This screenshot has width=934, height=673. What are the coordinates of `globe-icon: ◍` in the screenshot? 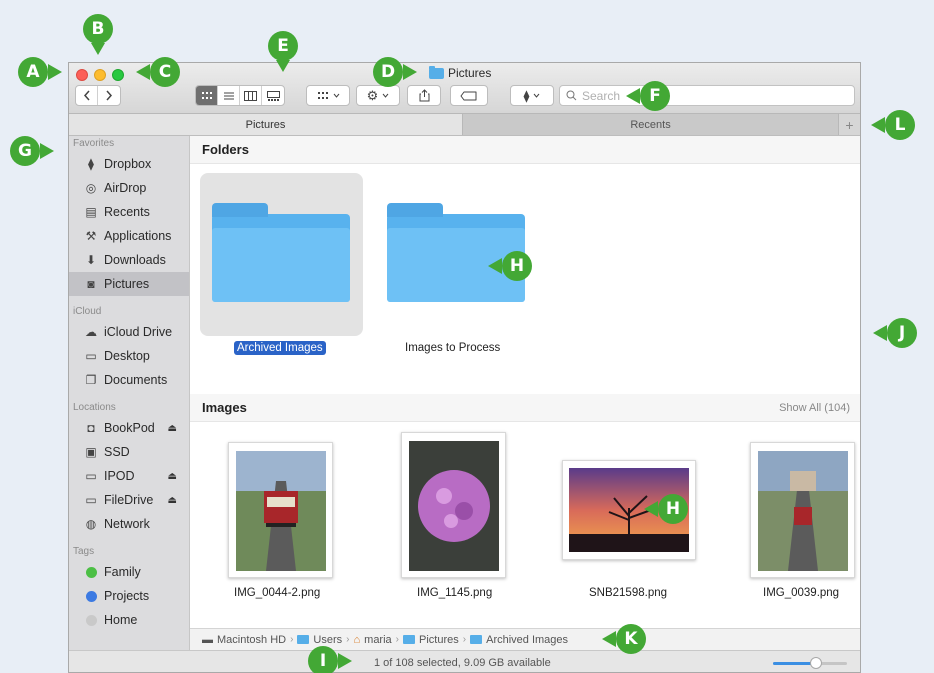 It's located at (91, 524).